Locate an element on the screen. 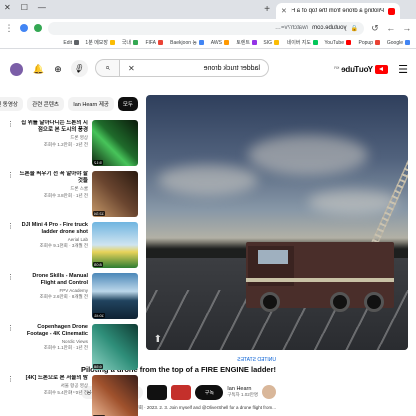  subscribe-label: 구독 is located at coordinates (209, 392).